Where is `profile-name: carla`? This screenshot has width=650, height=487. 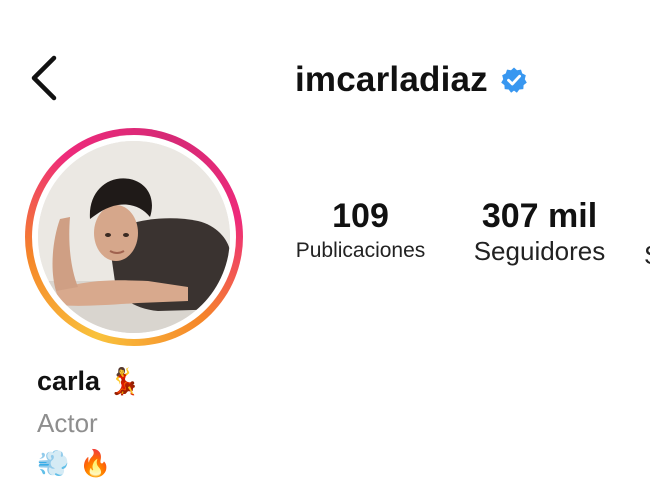 profile-name: carla is located at coordinates (69, 381).